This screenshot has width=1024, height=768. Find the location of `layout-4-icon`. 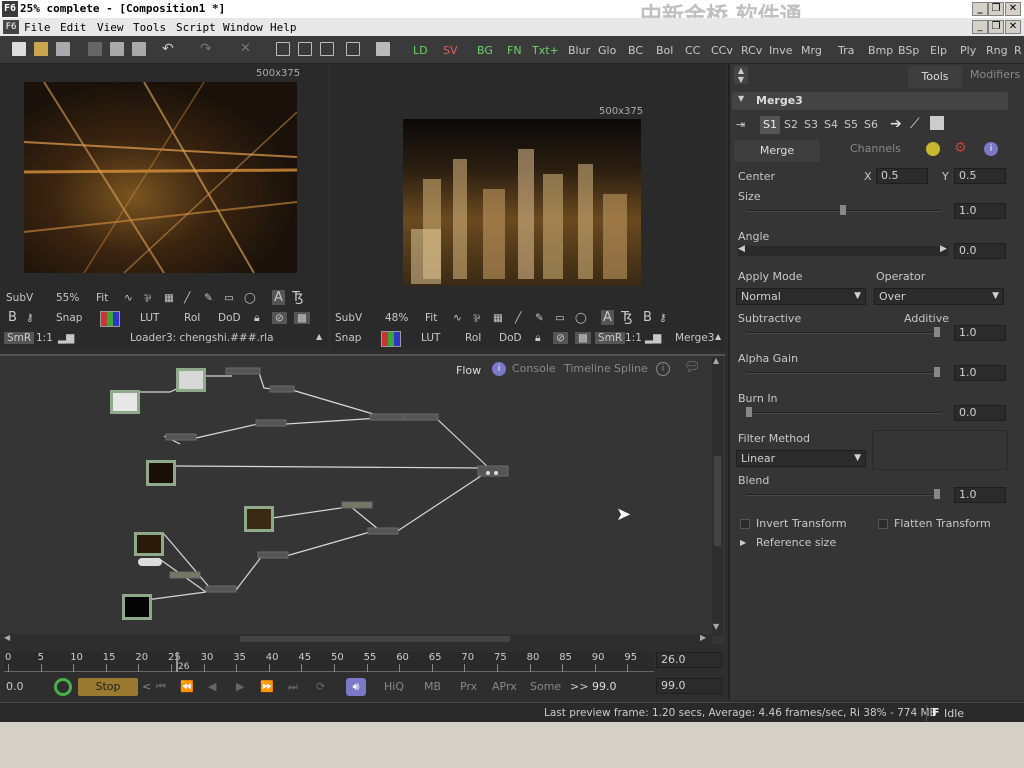

layout-4-icon is located at coordinates (353, 49).